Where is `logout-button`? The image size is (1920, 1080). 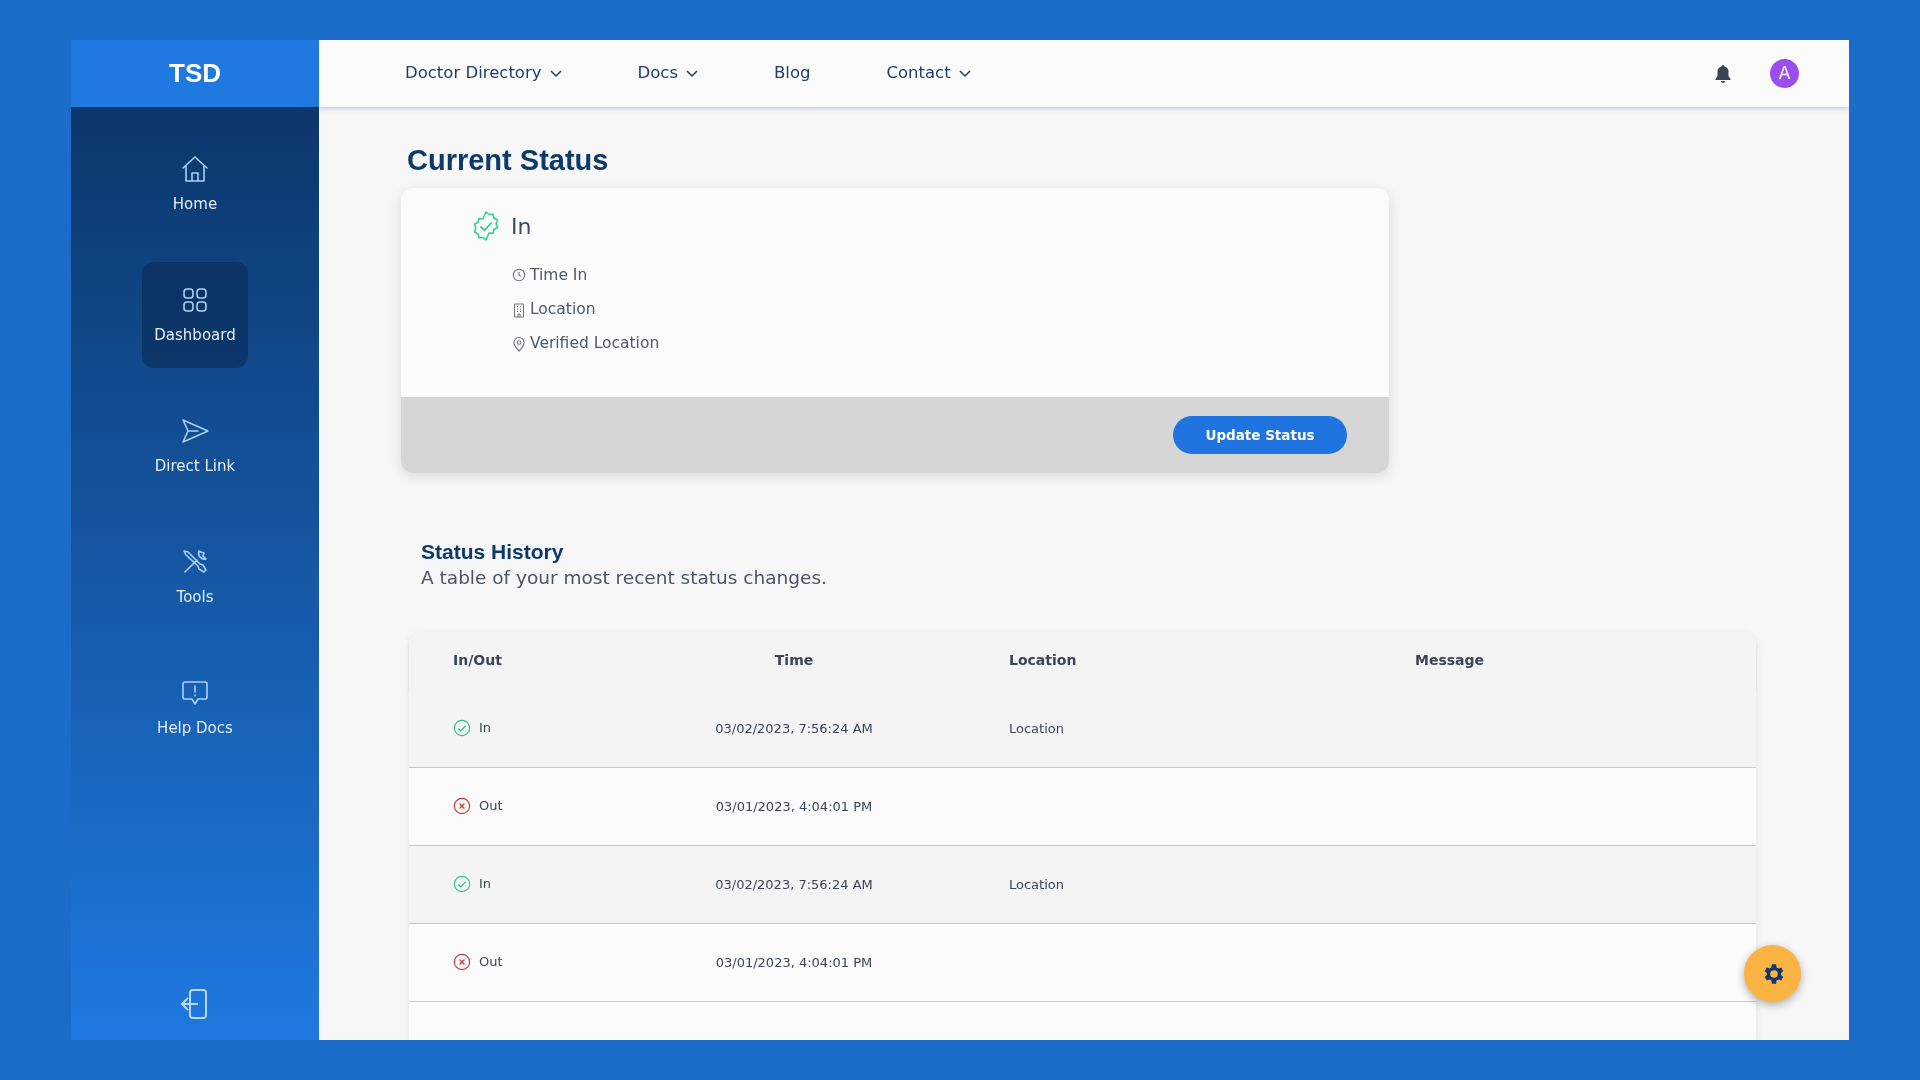 logout-button is located at coordinates (195, 1004).